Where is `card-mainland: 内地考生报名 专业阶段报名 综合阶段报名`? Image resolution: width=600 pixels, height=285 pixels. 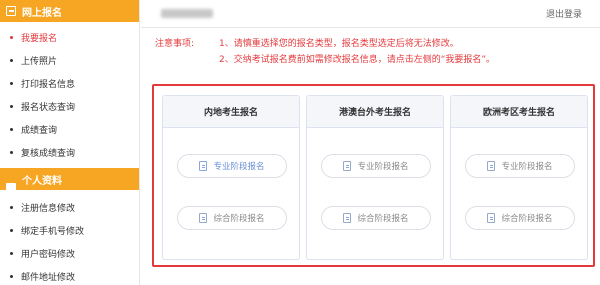 card-mainland: 内地考生报名 专业阶段报名 综合阶段报名 is located at coordinates (231, 177).